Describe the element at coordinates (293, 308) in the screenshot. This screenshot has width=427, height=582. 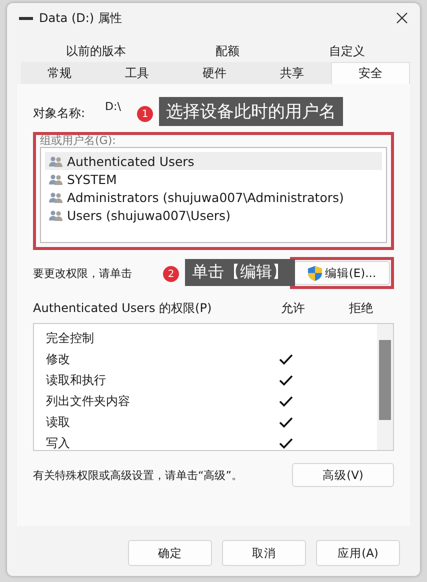
I see `column-header: 允许` at that location.